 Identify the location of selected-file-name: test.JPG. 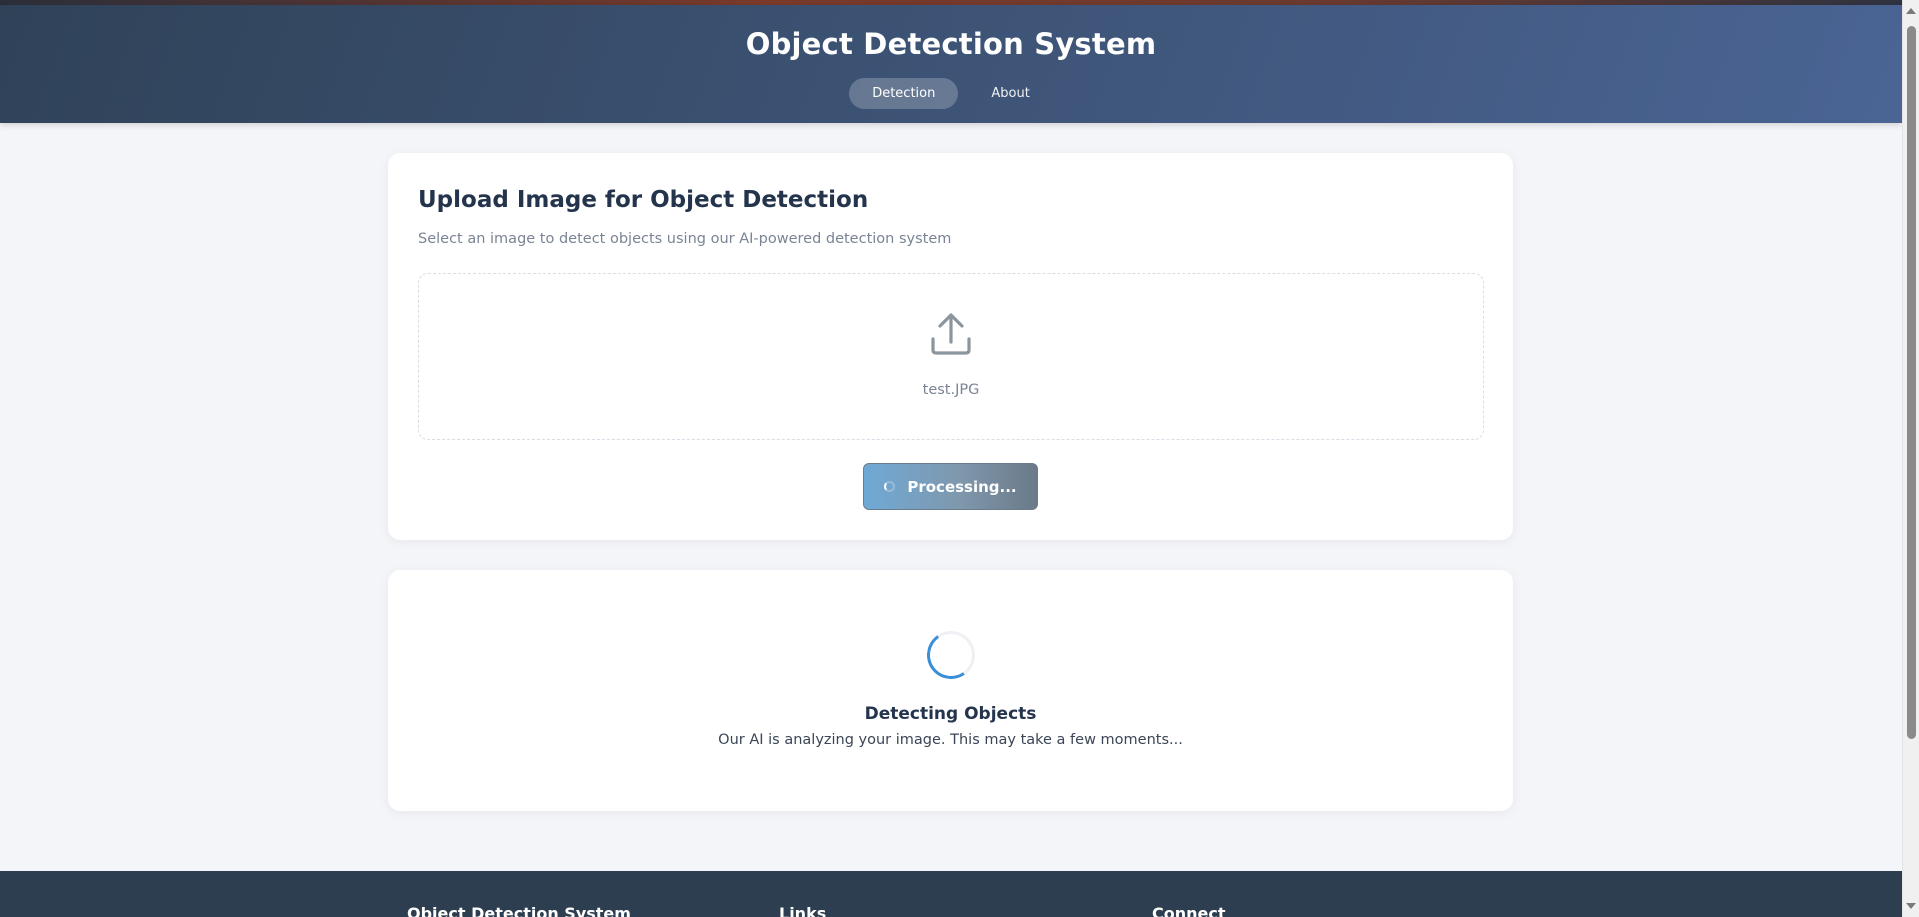
(951, 390).